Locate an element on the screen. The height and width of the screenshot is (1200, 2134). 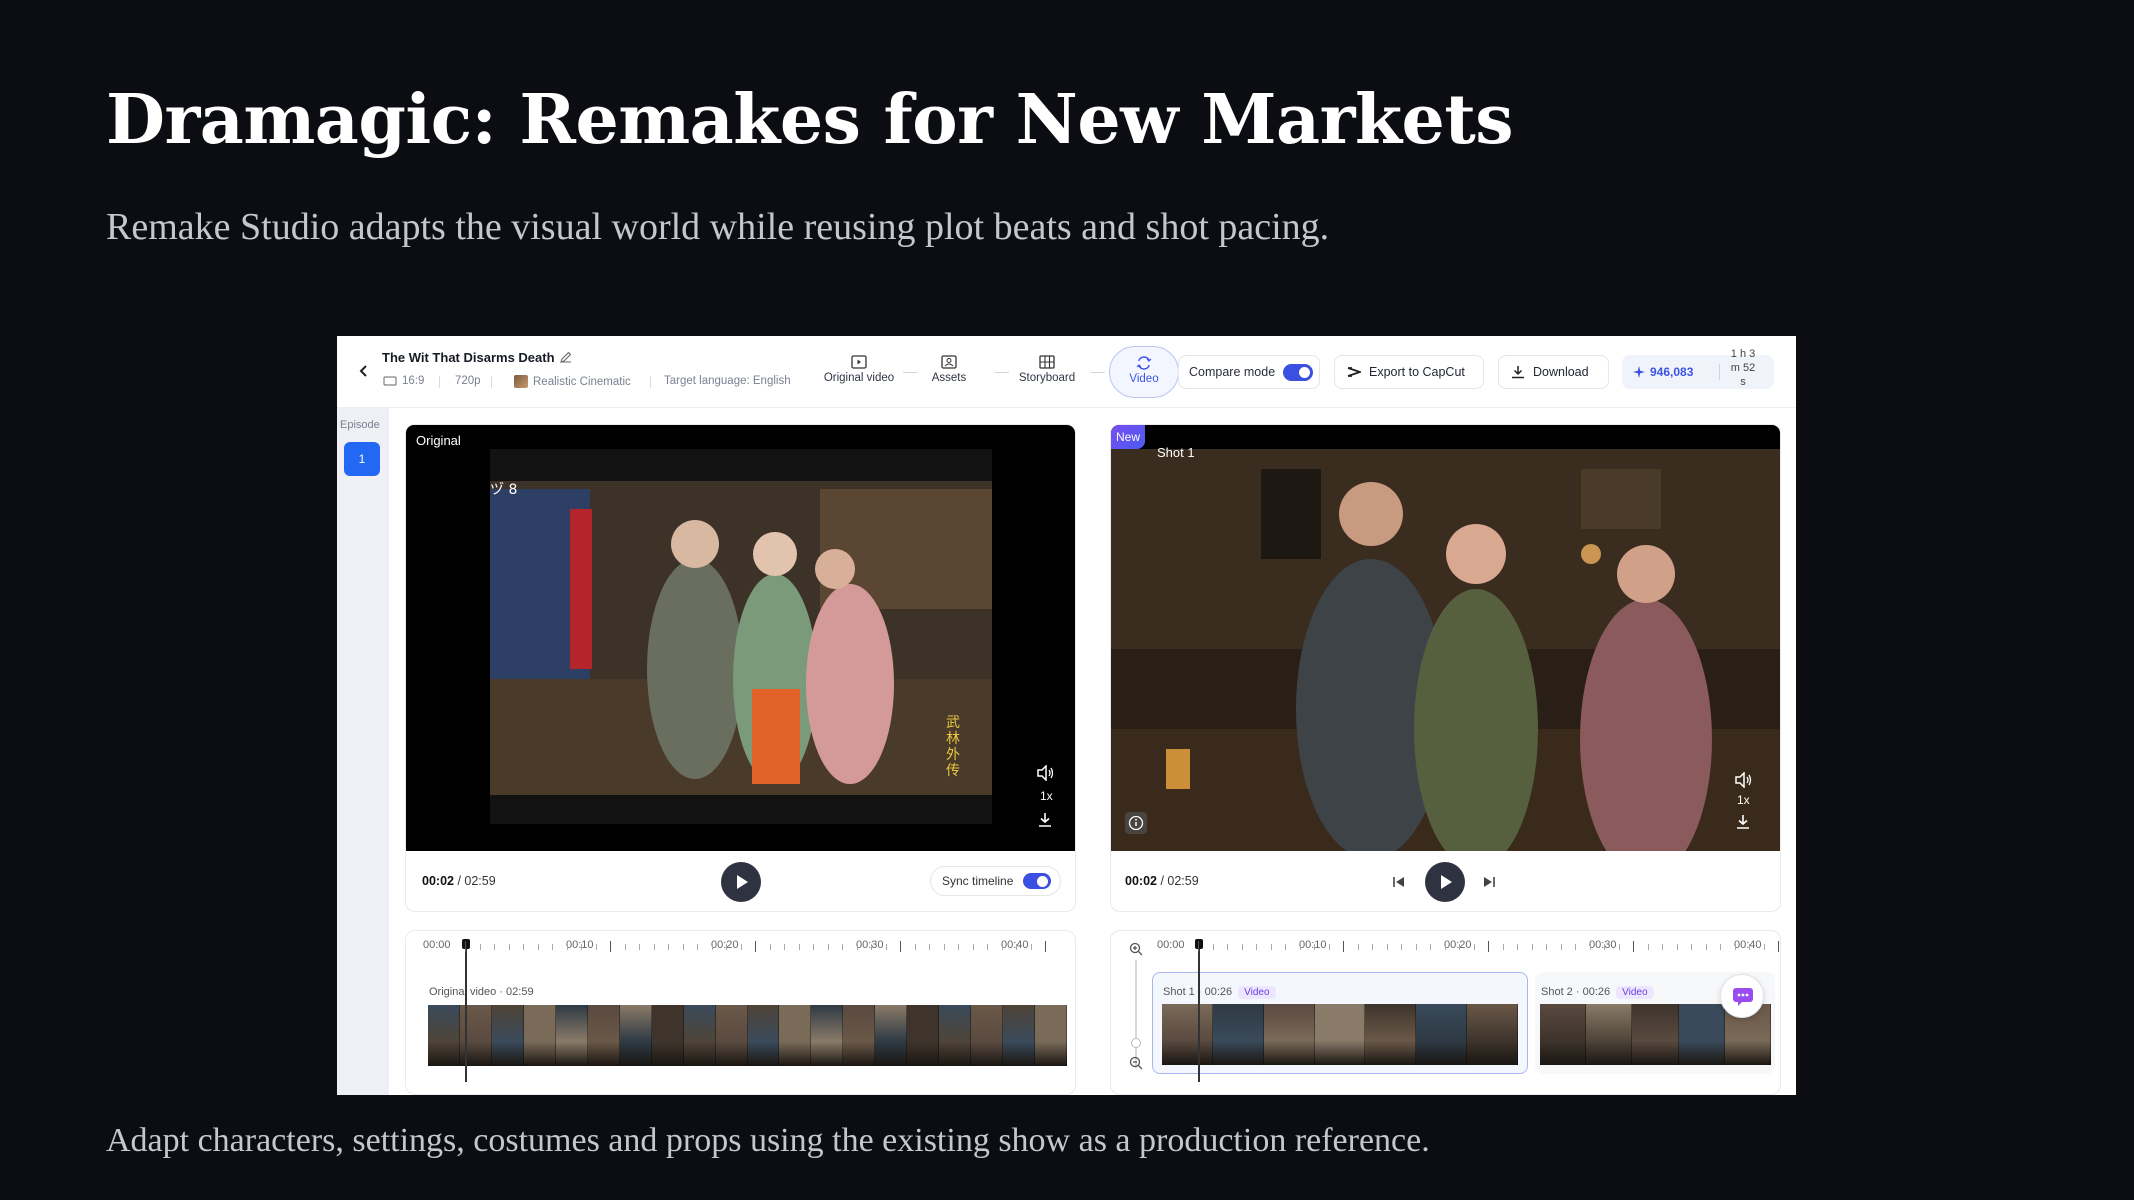
clip-label: Shot 2 · 00:26 Video is located at coordinates (1597, 992).